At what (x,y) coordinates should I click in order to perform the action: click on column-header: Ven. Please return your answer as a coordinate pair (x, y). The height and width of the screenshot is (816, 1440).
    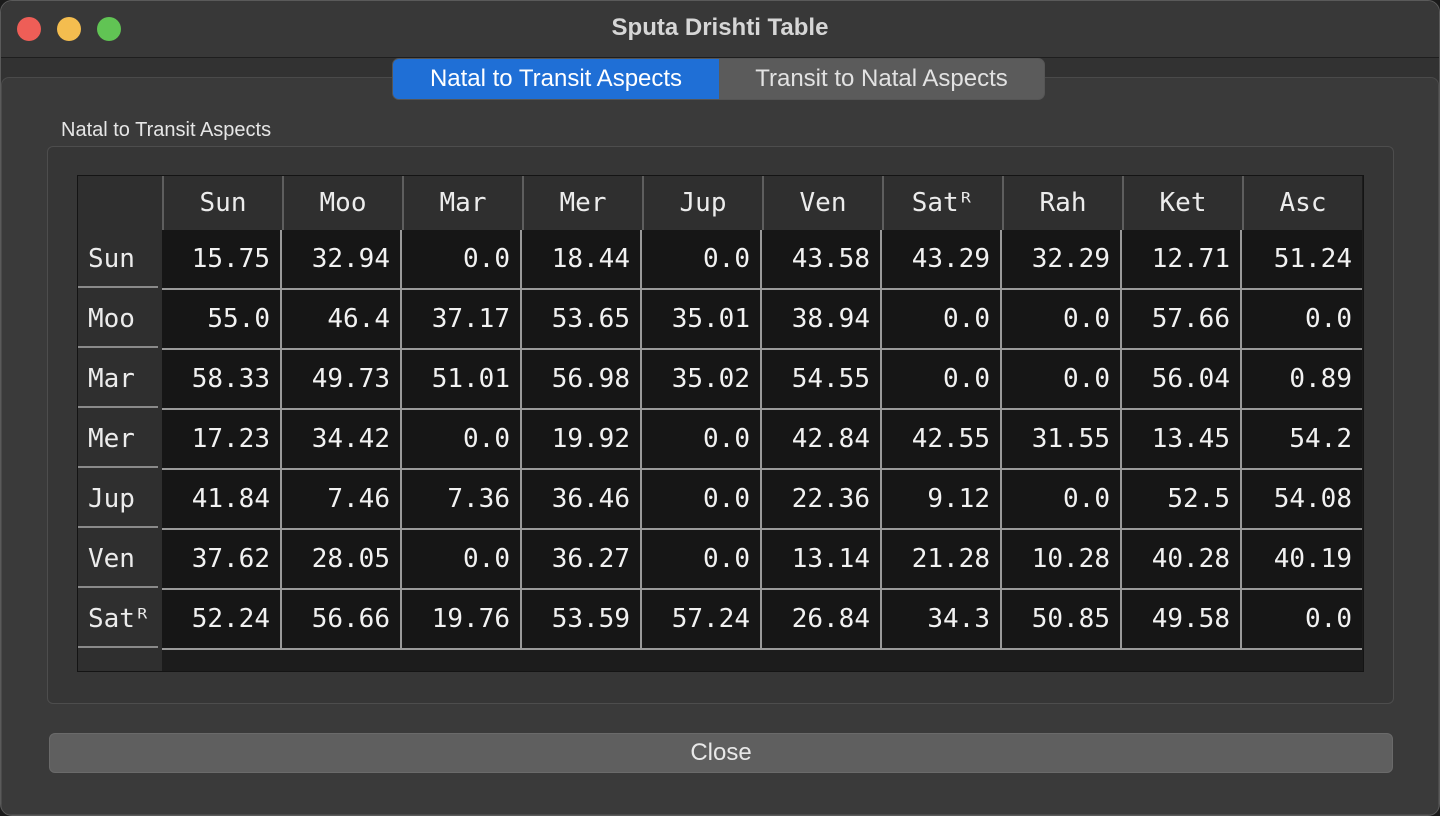
    Looking at the image, I should click on (822, 203).